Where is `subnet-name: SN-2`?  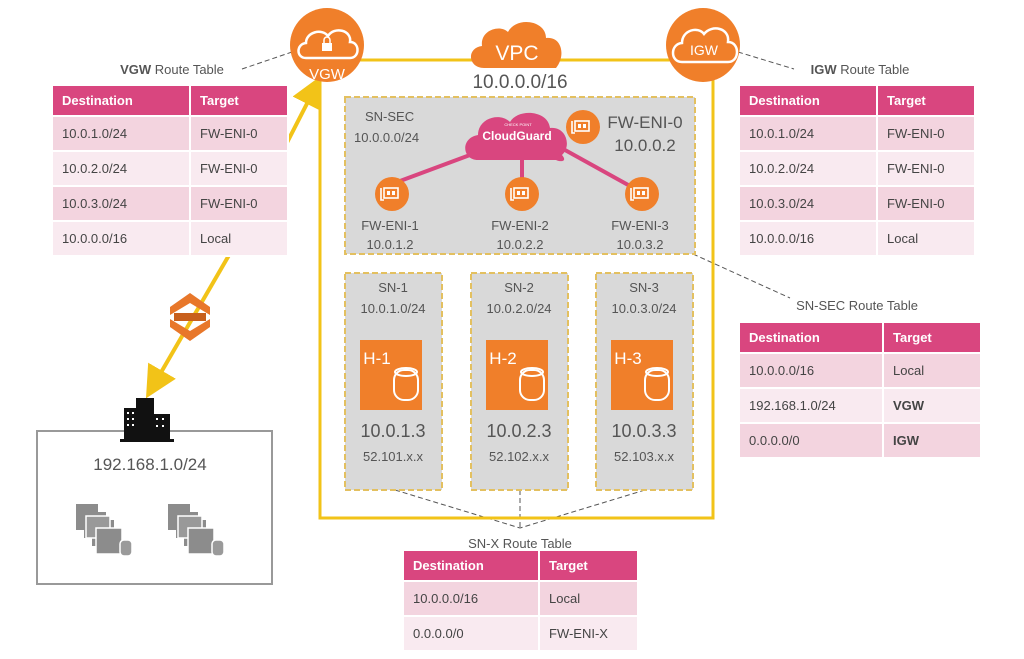 subnet-name: SN-2 is located at coordinates (519, 287).